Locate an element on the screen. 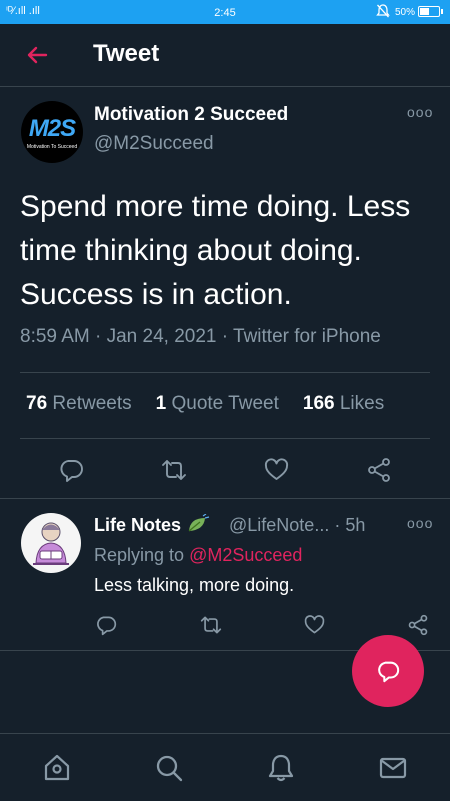 Image resolution: width=450 pixels, height=801 pixels. quotes-stat: 1 Quote Tweet is located at coordinates (217, 403).